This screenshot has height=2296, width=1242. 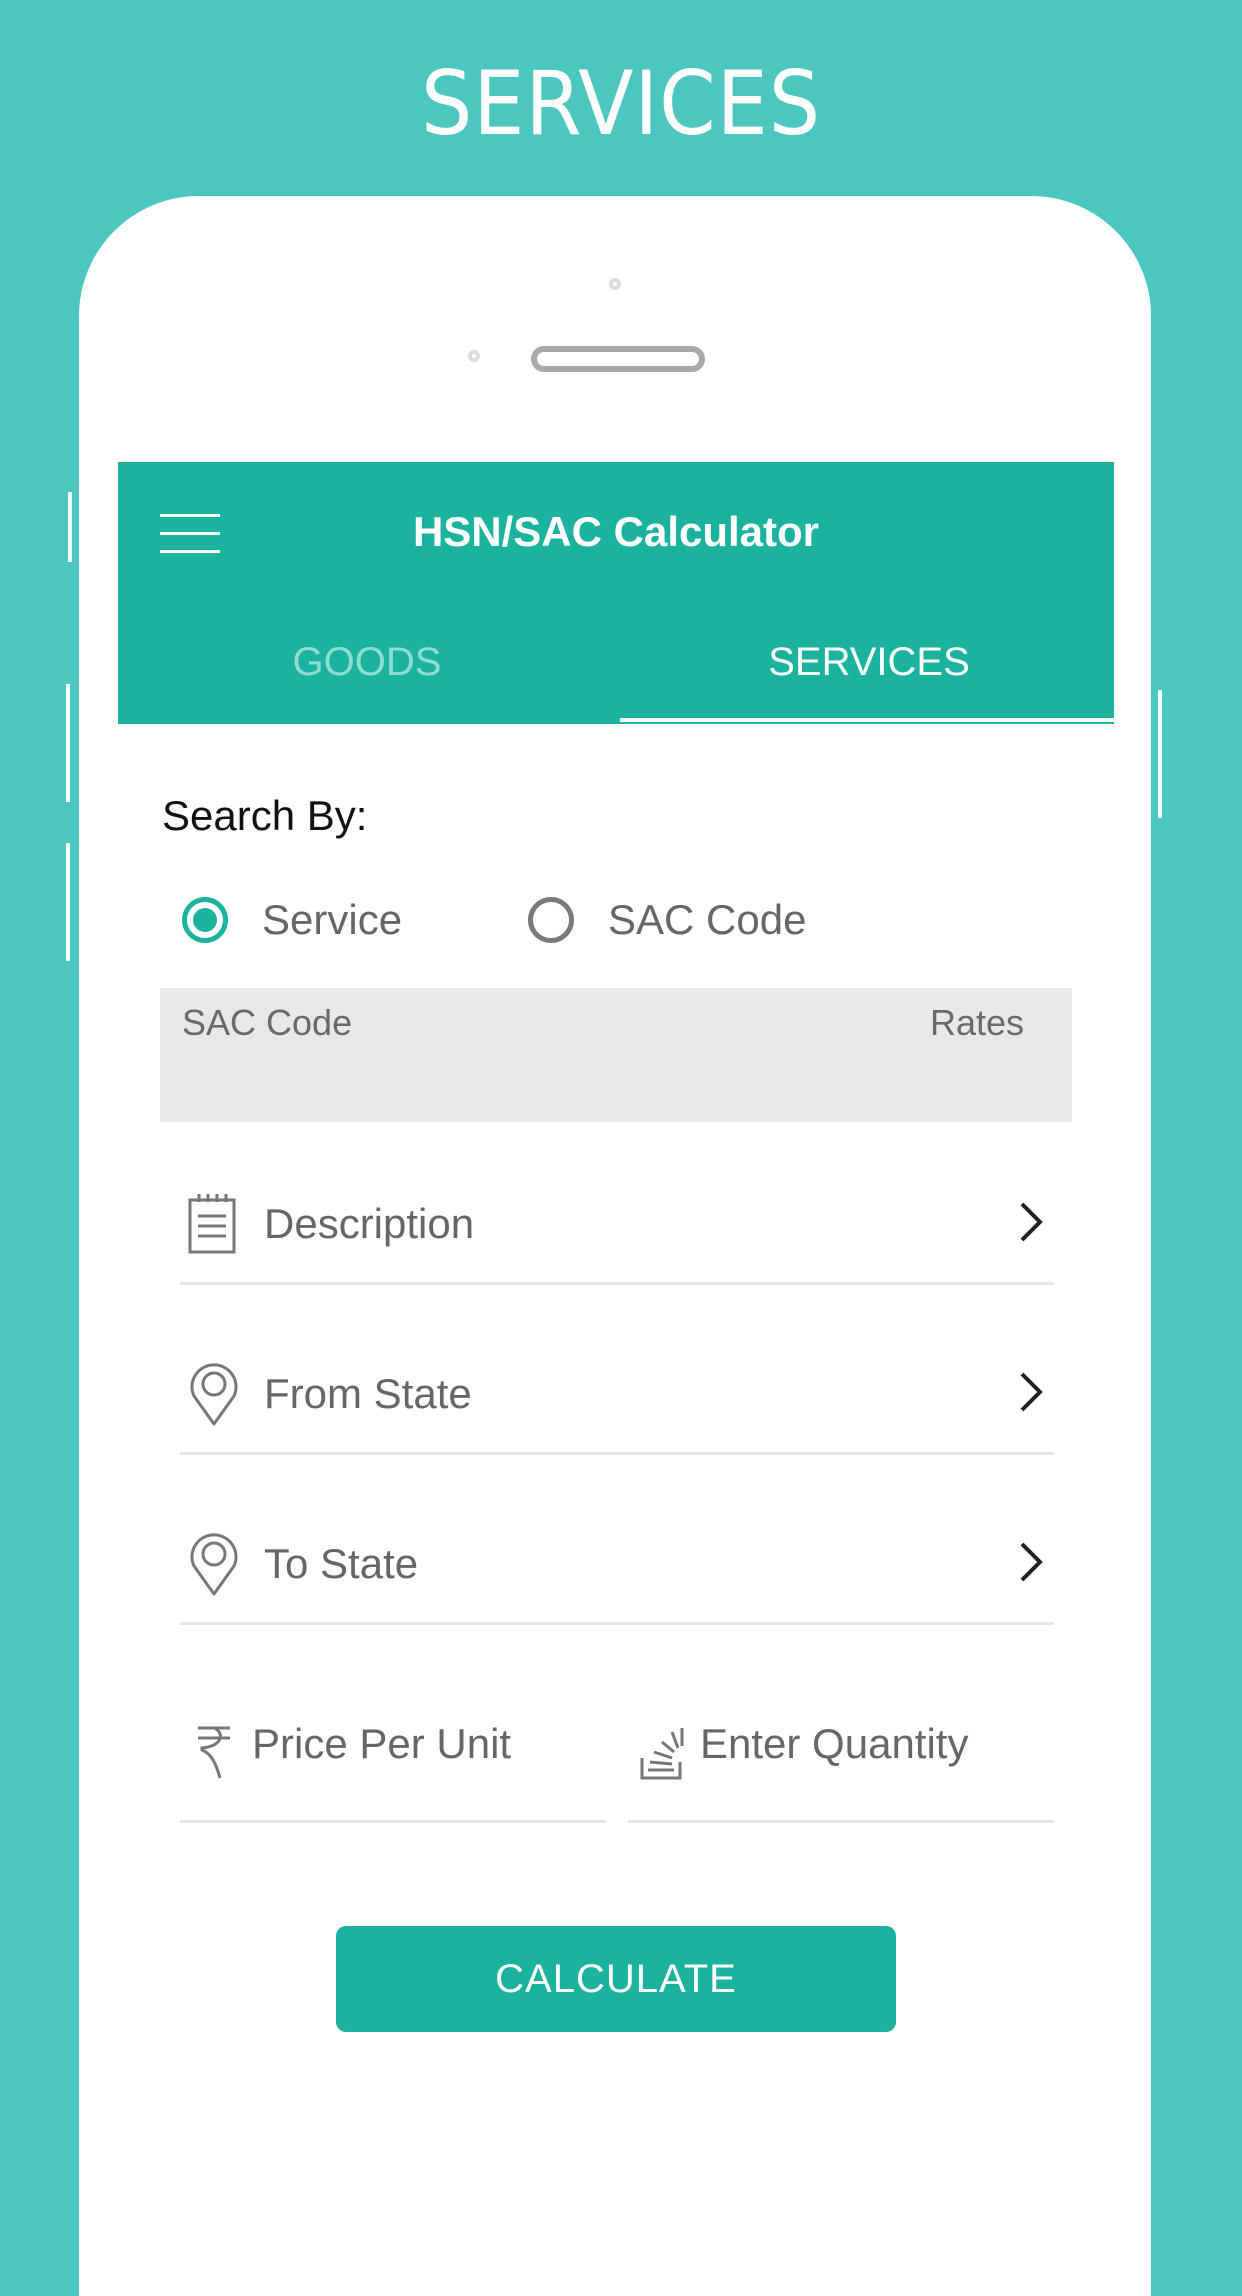 I want to click on radio-service: Service, so click(x=292, y=920).